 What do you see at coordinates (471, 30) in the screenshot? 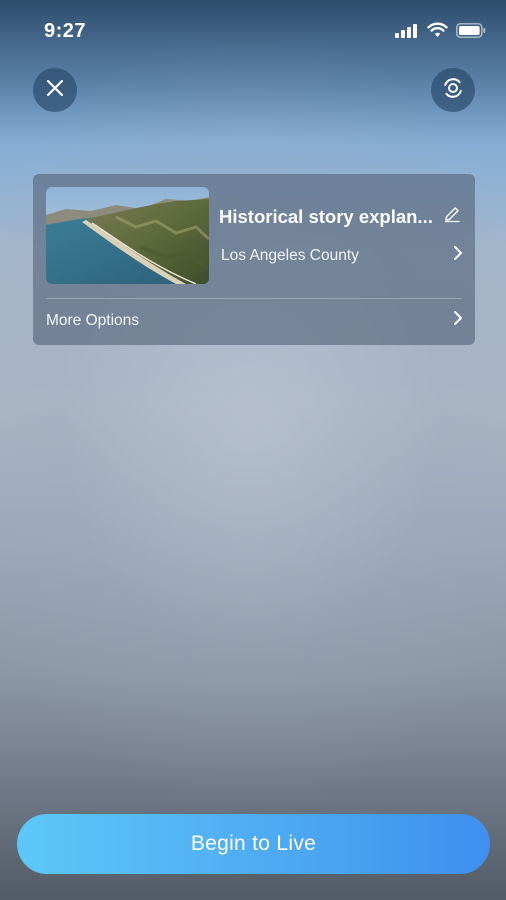
I see `battery-icon` at bounding box center [471, 30].